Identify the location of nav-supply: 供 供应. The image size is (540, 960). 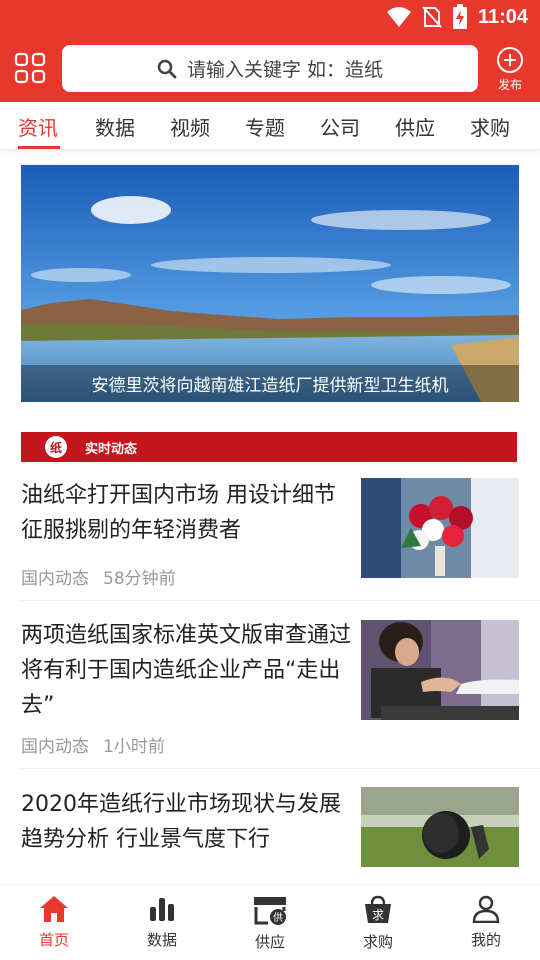
(270, 923).